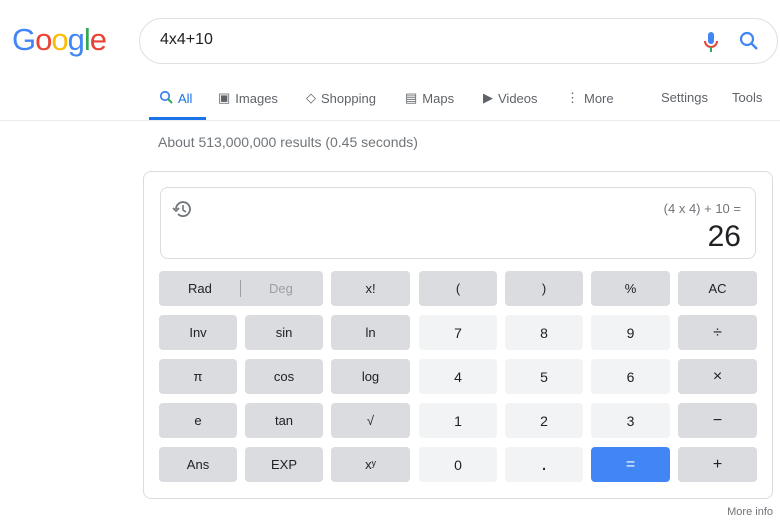  Describe the element at coordinates (717, 464) in the screenshot. I see `calc-button-plus: +` at that location.